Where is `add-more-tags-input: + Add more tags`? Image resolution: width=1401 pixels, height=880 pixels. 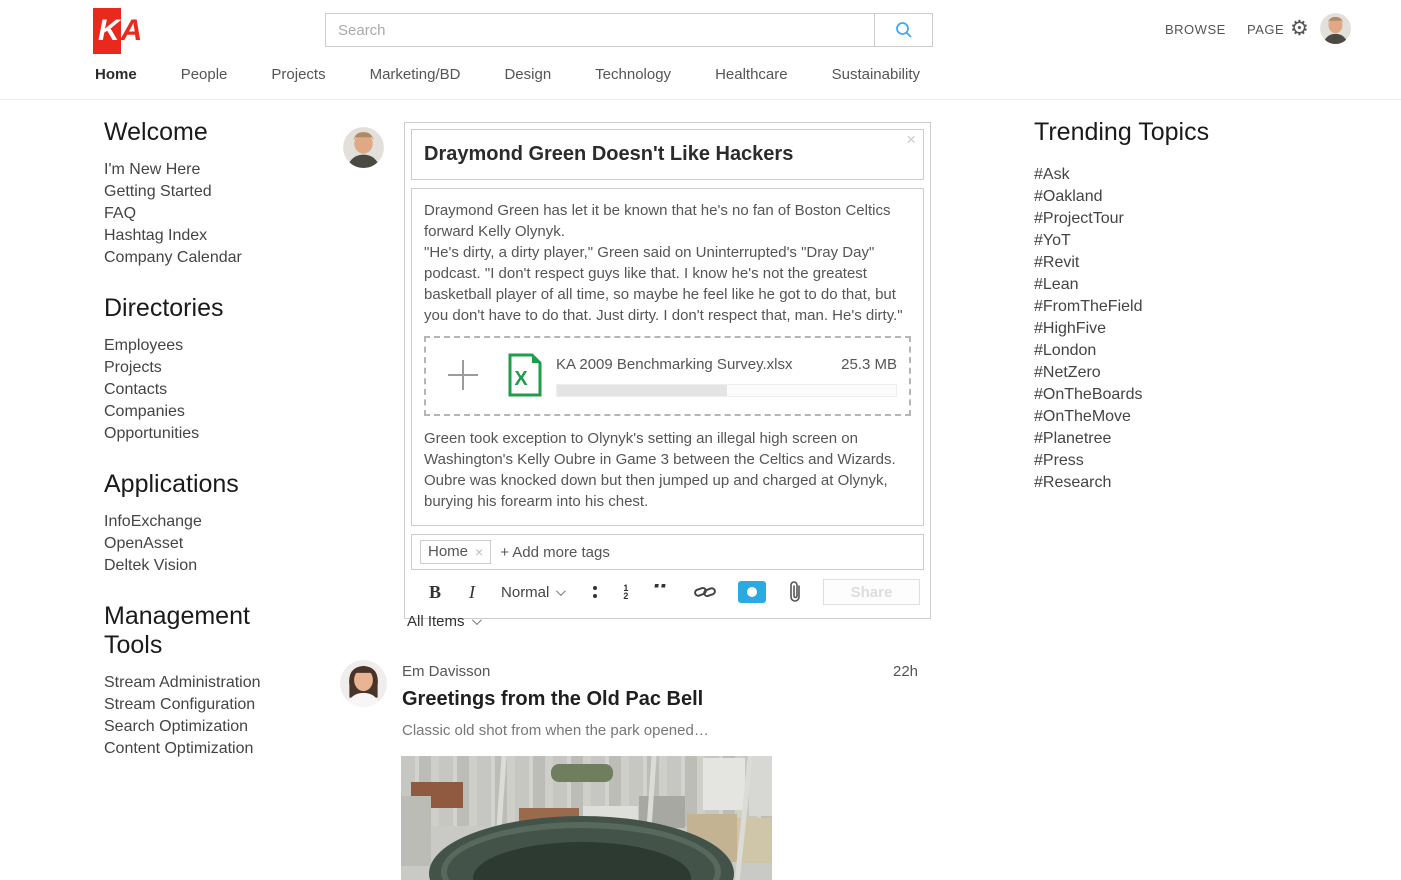
add-more-tags-input: + Add more tags is located at coordinates (555, 552).